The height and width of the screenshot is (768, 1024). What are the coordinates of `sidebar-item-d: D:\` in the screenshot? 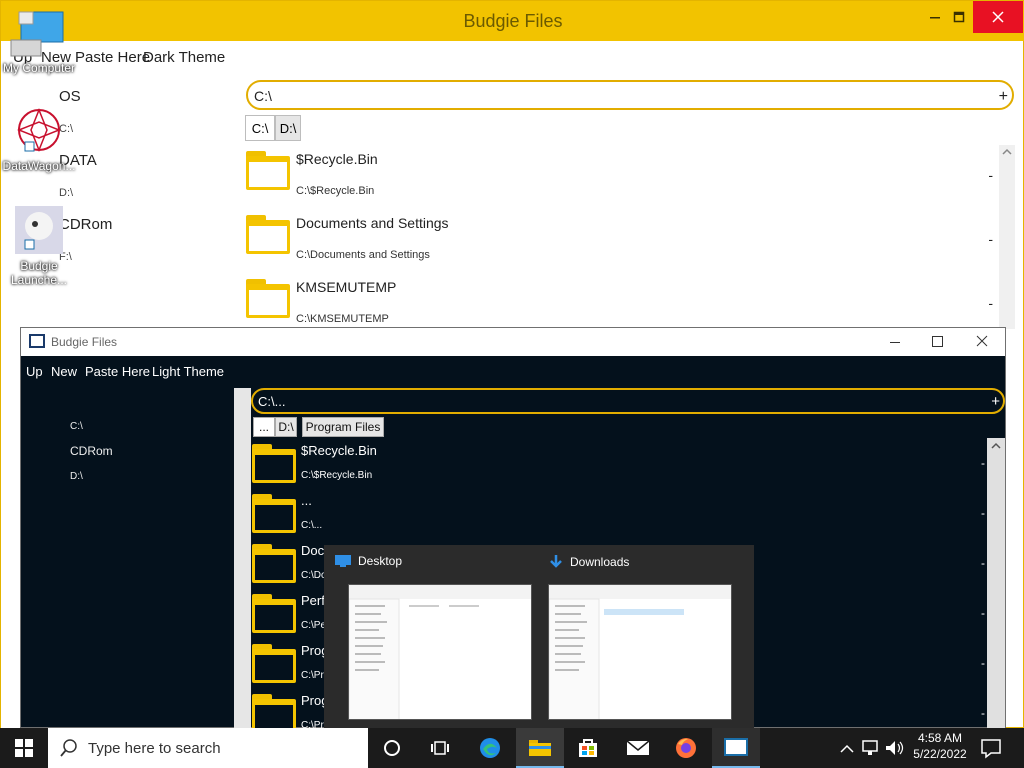 It's located at (76, 476).